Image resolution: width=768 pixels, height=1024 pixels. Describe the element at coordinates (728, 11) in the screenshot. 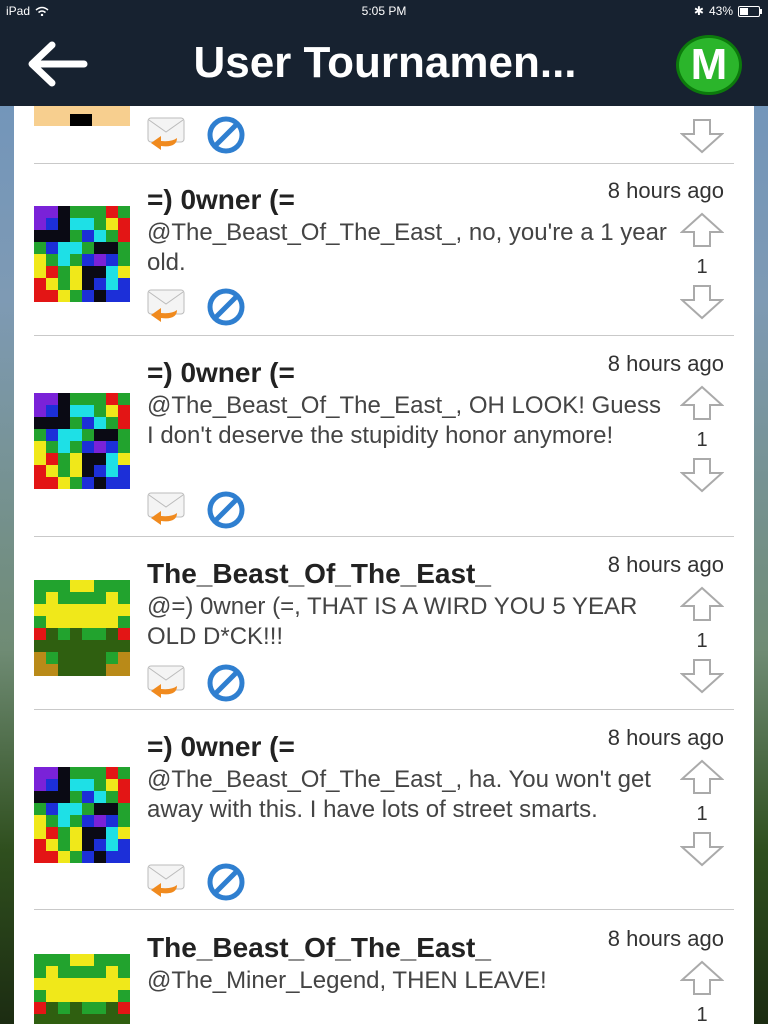

I see `status-right: ✱ 43%` at that location.